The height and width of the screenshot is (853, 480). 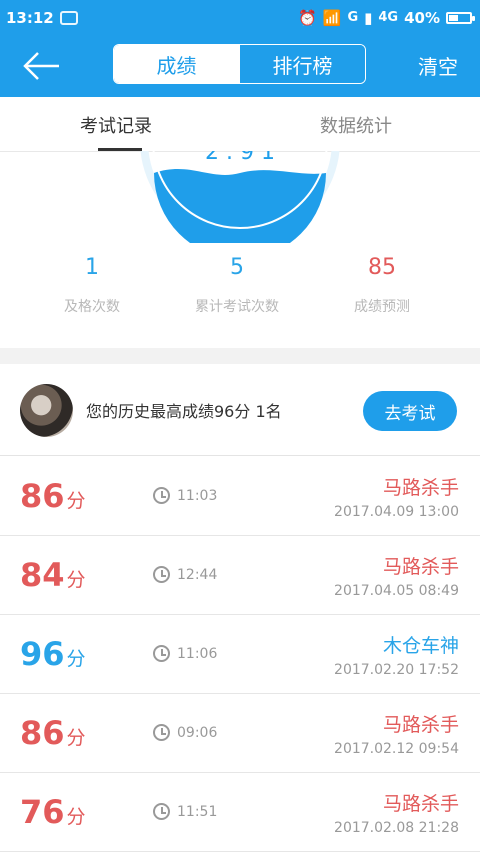 What do you see at coordinates (240, 17) in the screenshot?
I see `status-bar: 13:12 ⏰ 📶 G ▮ 4G 40%` at bounding box center [240, 17].